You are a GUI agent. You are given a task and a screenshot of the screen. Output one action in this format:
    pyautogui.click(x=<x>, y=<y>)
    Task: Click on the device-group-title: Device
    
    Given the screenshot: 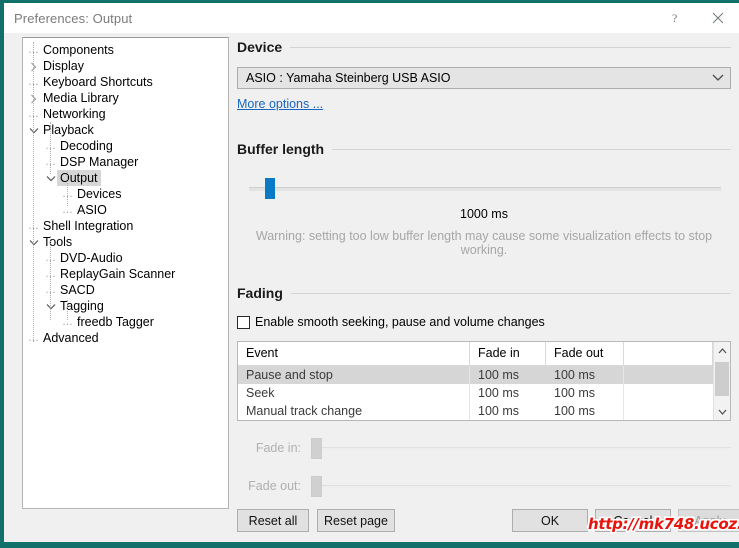 What is the action you would take?
    pyautogui.click(x=260, y=47)
    